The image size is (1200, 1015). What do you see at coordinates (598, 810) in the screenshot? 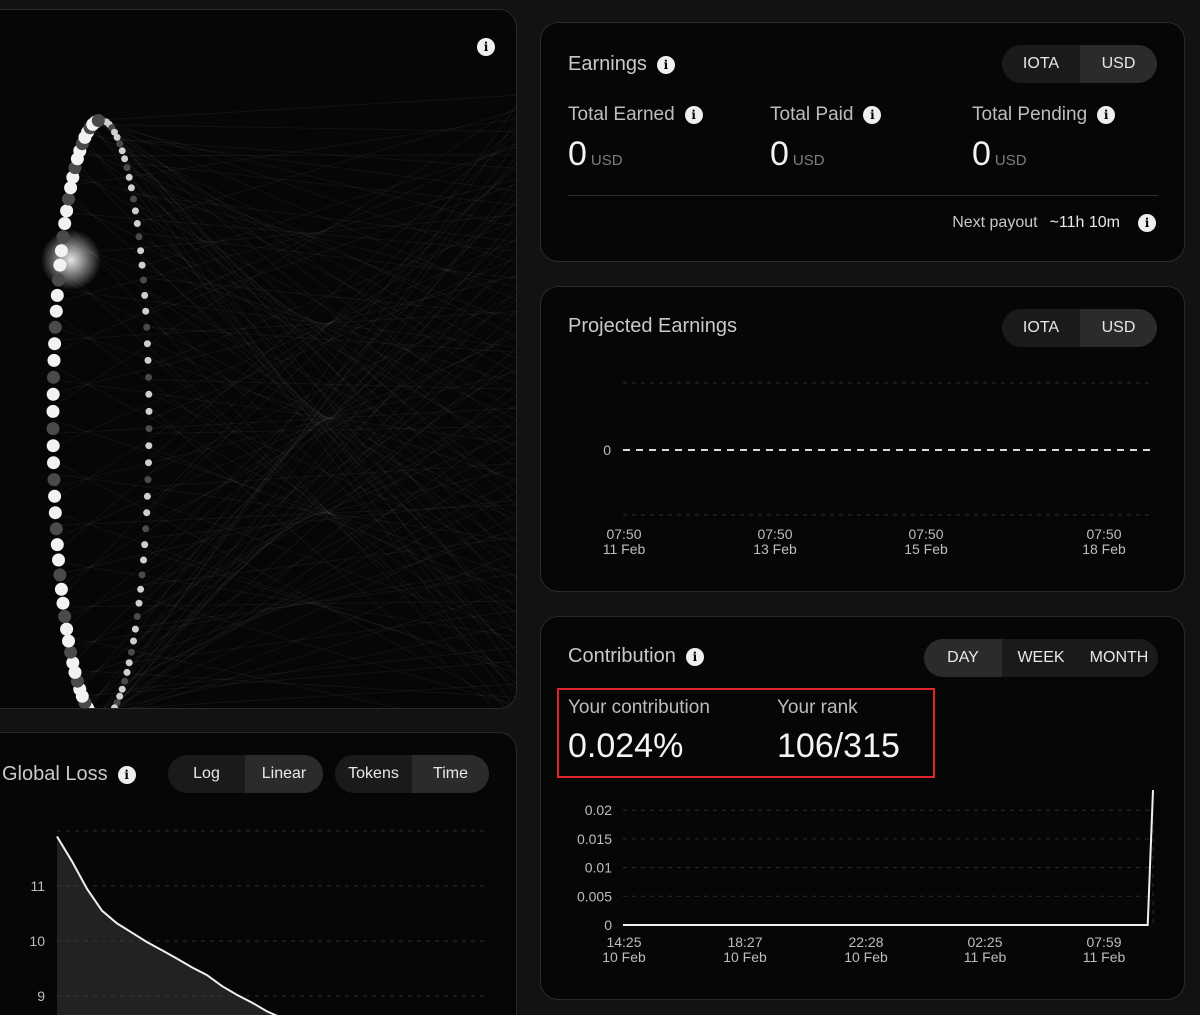
I see `y-tick-label: 0.02` at bounding box center [598, 810].